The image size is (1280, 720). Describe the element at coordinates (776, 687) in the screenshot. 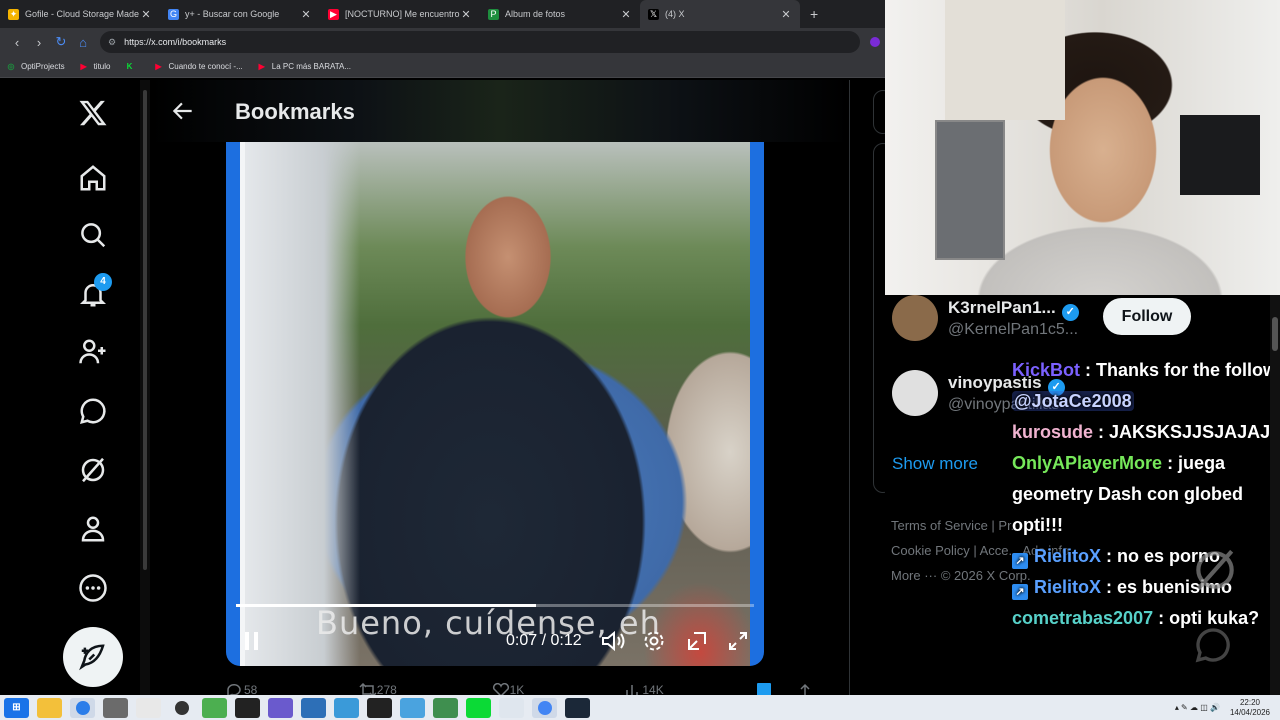

I see `bookmark-button` at that location.